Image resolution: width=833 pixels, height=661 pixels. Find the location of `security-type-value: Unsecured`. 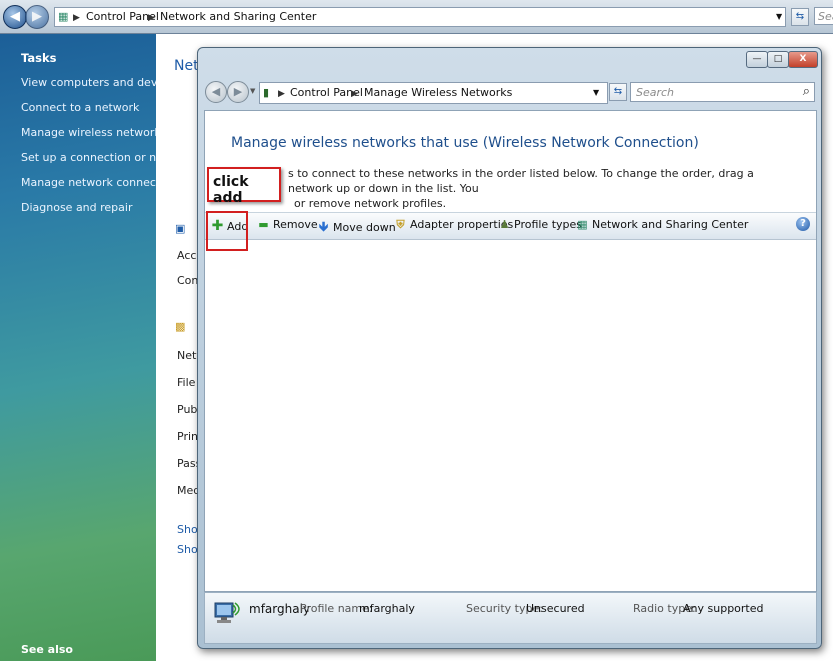

security-type-value: Unsecured is located at coordinates (555, 608).